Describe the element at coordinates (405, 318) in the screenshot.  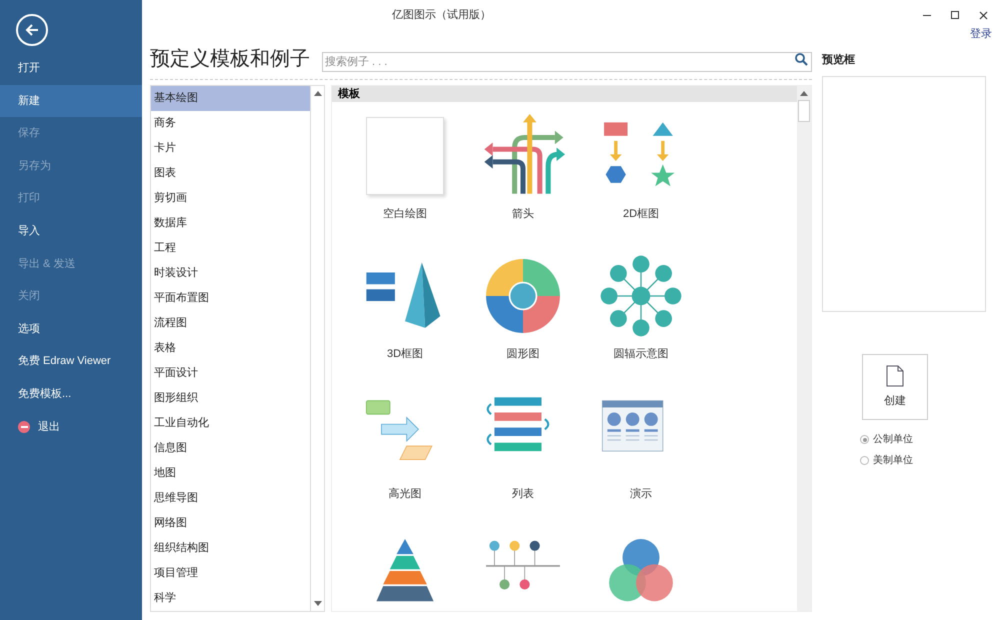
I see `template-tile: 3D框图` at that location.